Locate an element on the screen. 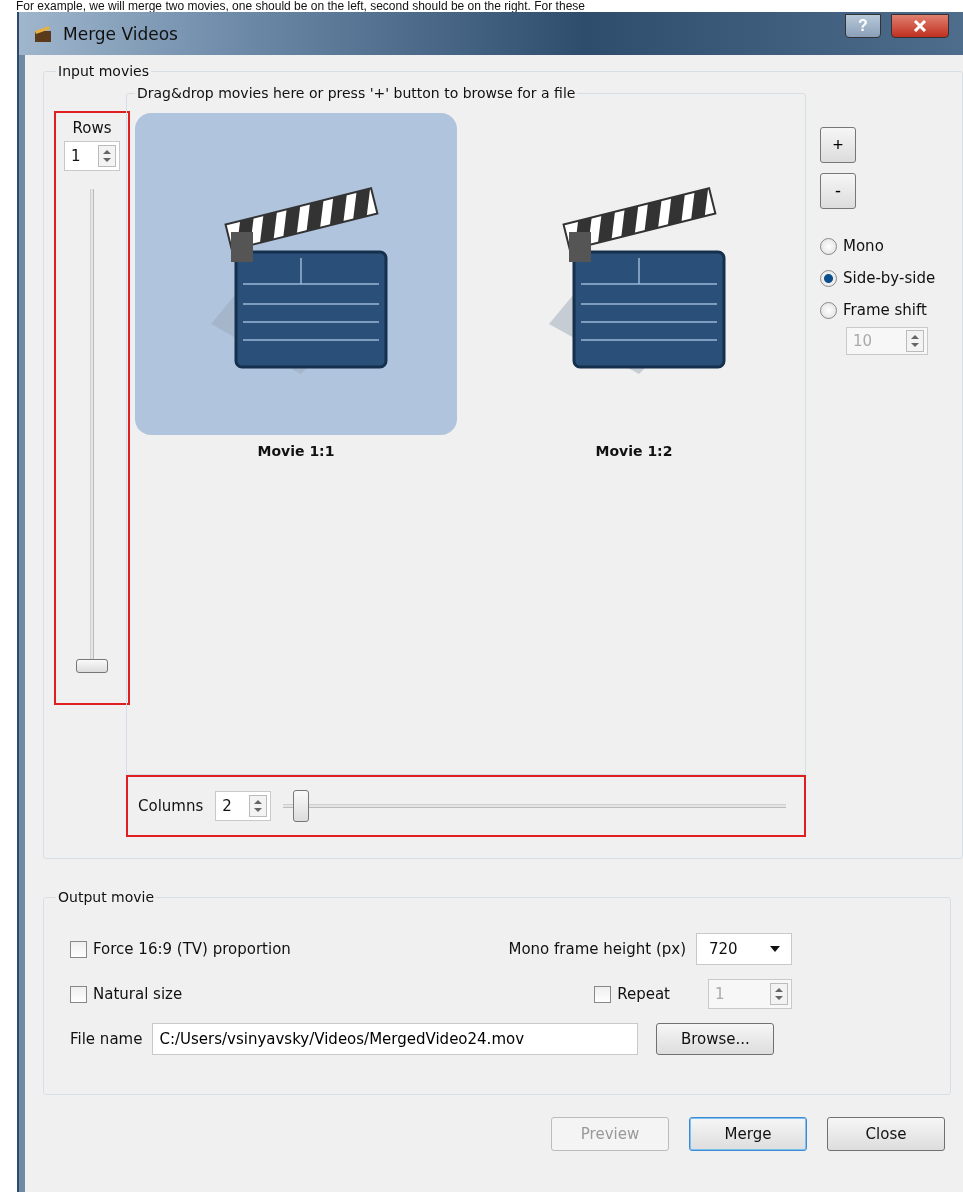 The width and height of the screenshot is (963, 1192). columns-label: Columns is located at coordinates (171, 806).